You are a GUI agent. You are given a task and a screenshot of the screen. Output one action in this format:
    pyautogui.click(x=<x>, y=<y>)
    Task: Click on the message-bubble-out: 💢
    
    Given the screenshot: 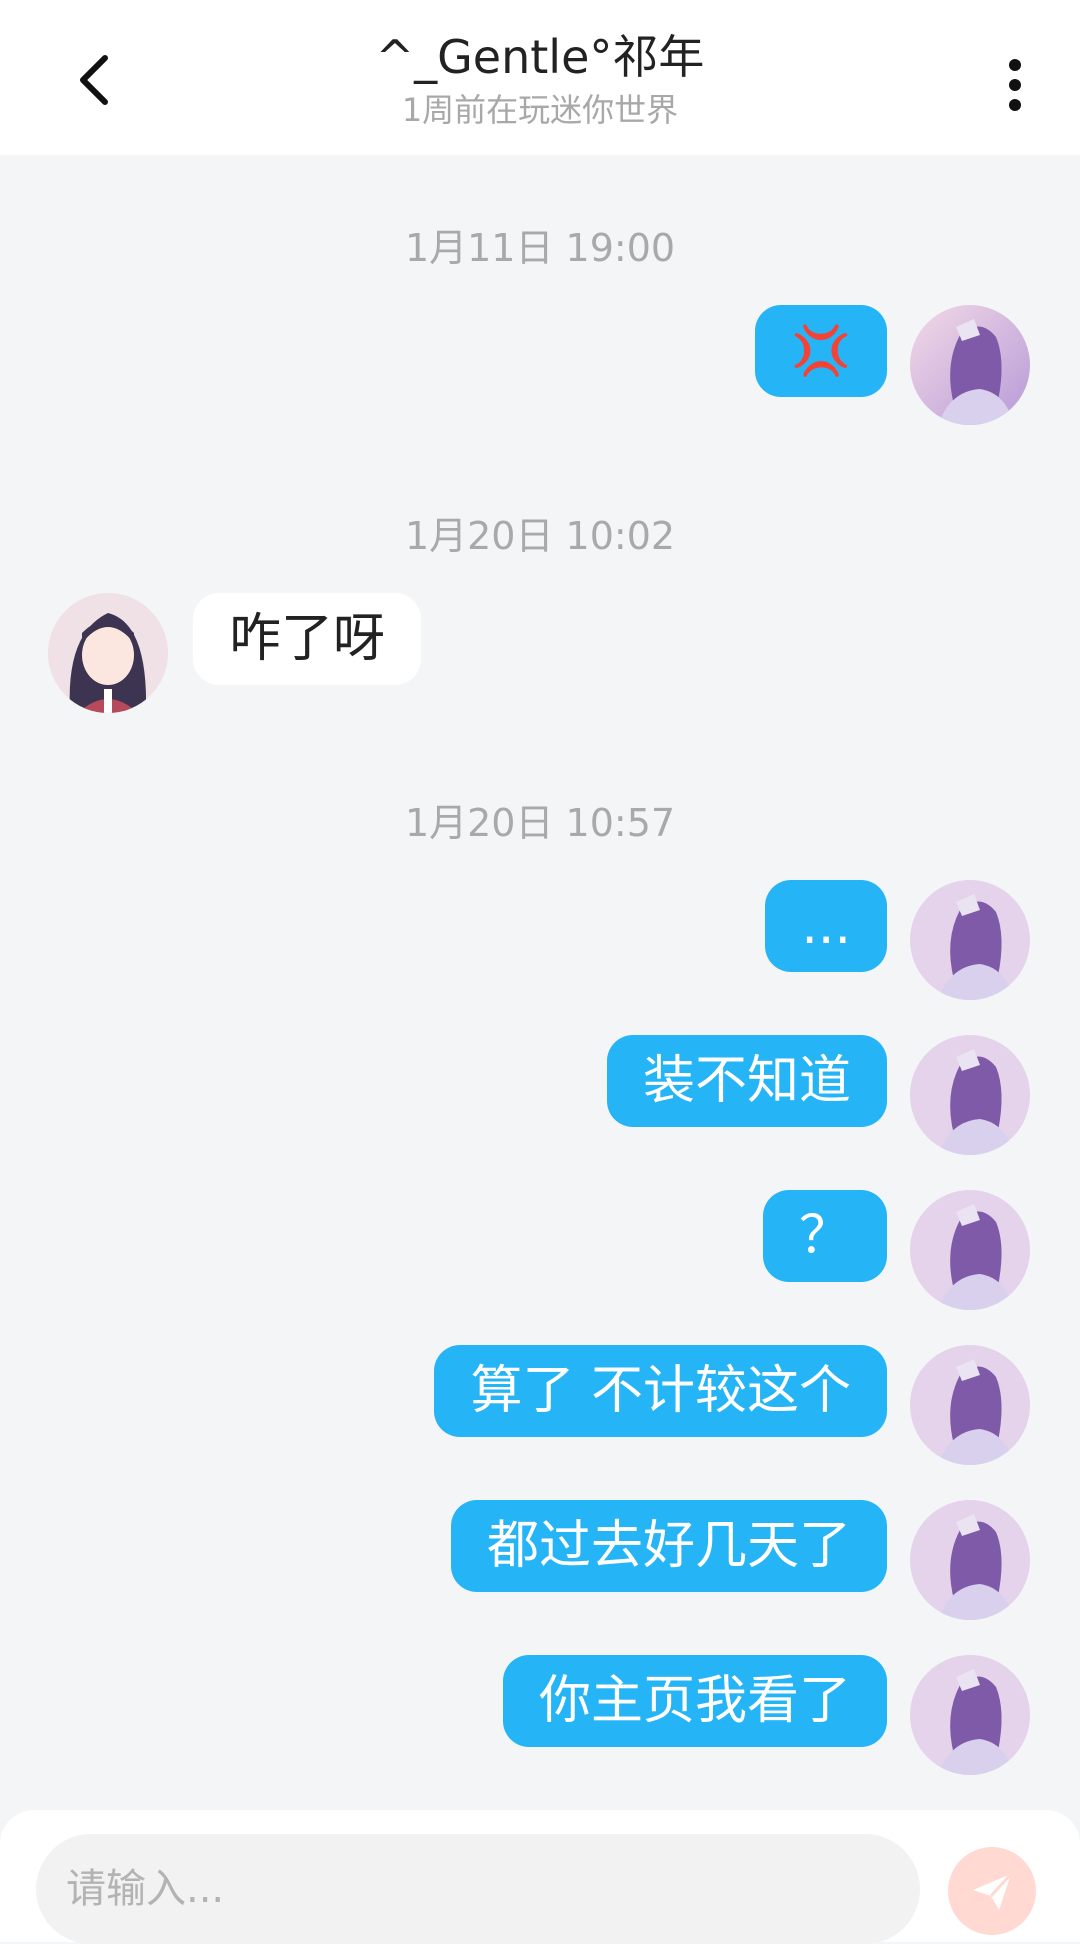 What is the action you would take?
    pyautogui.click(x=821, y=351)
    